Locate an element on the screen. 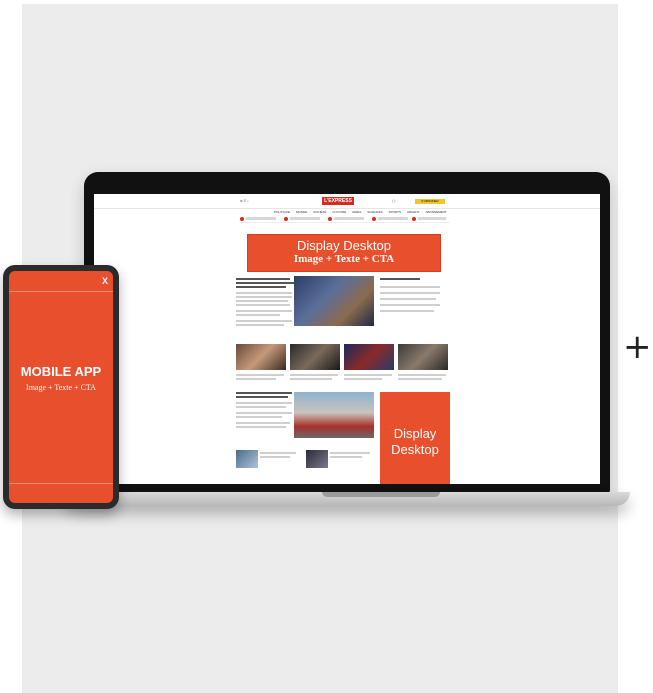  plus-sign: + is located at coordinates (637, 347).